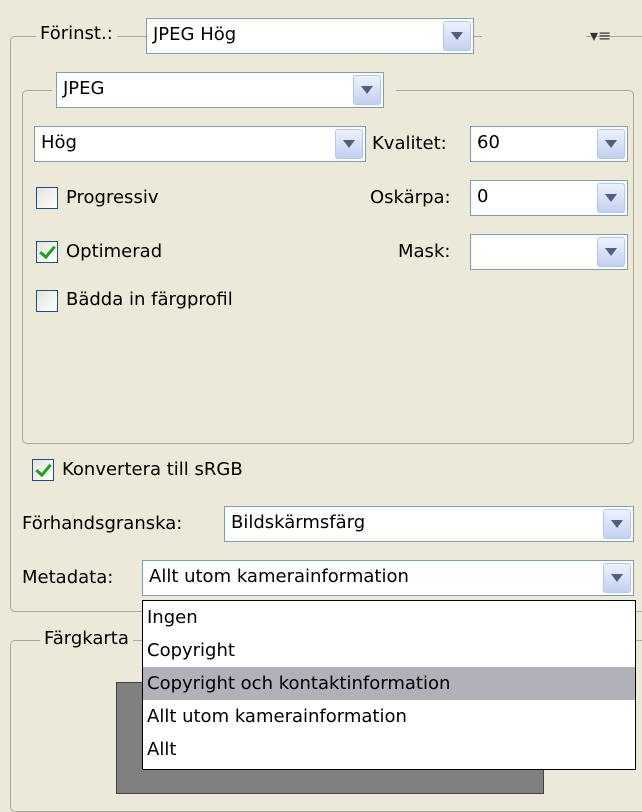  I want to click on embed-profile-checkbox, so click(47, 301).